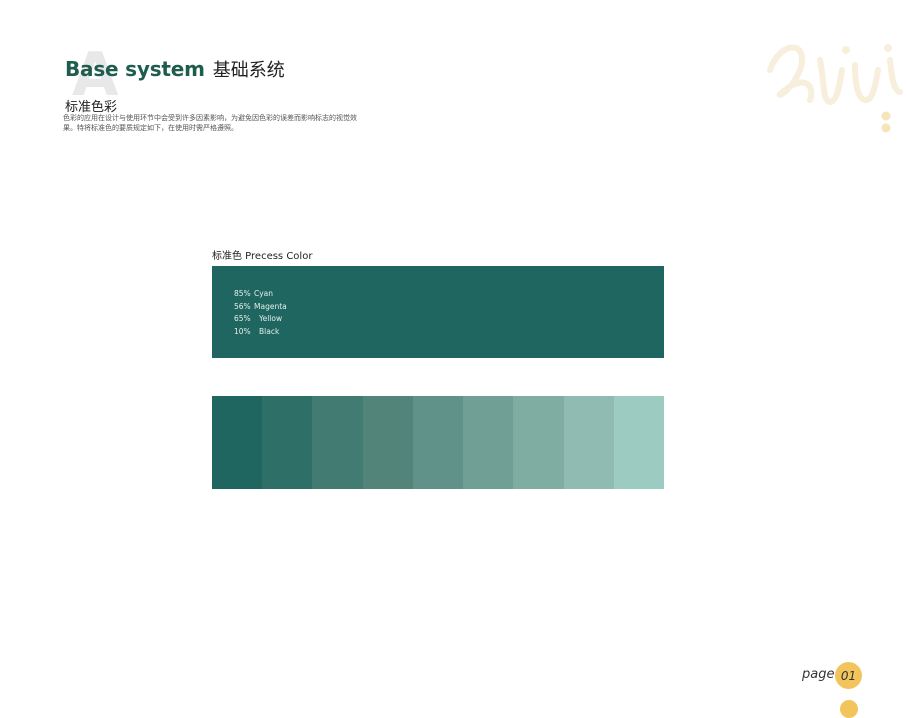  What do you see at coordinates (270, 306) in the screenshot?
I see `cmyk-name: Magenta` at bounding box center [270, 306].